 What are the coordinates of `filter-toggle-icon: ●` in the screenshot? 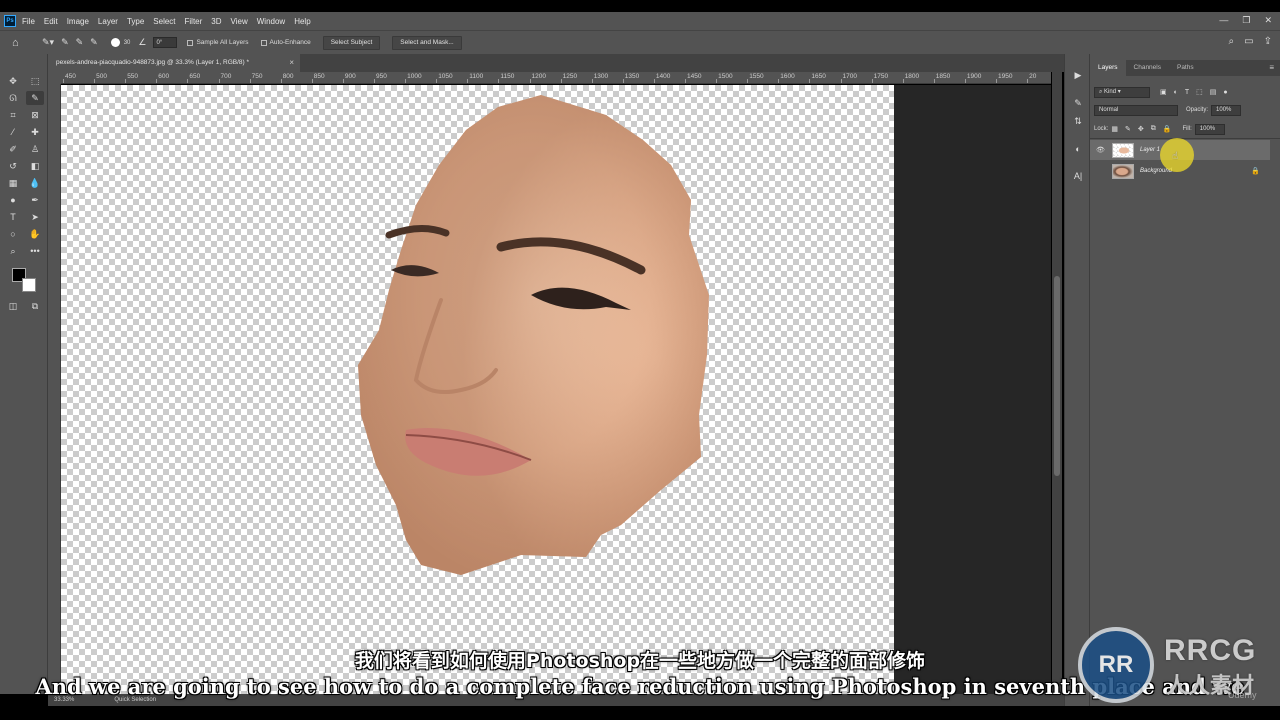 It's located at (1225, 92).